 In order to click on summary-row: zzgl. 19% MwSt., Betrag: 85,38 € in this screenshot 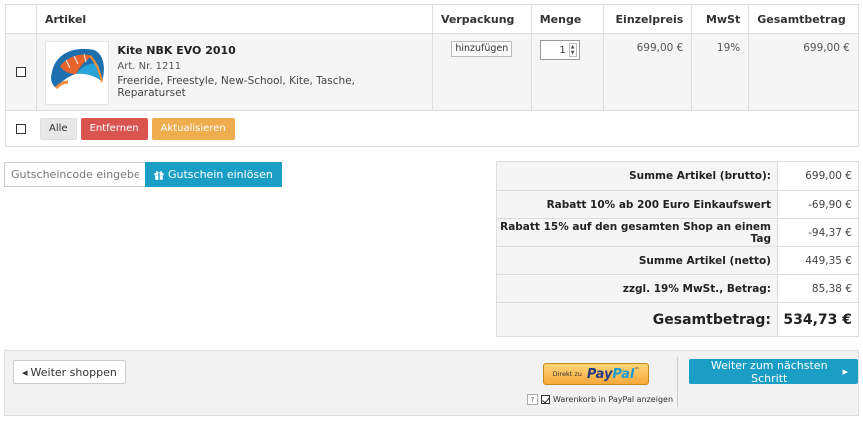, I will do `click(677, 288)`.